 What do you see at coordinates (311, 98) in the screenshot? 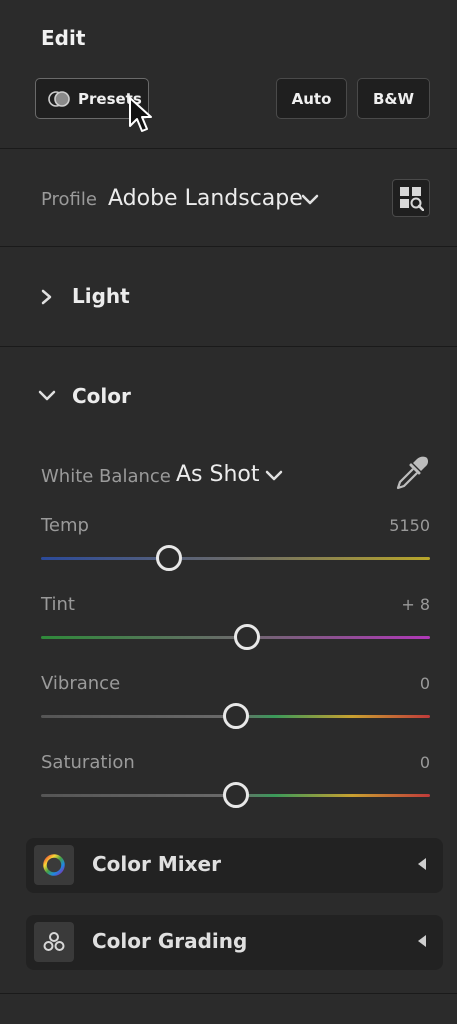
I see `auto-button: Auto` at bounding box center [311, 98].